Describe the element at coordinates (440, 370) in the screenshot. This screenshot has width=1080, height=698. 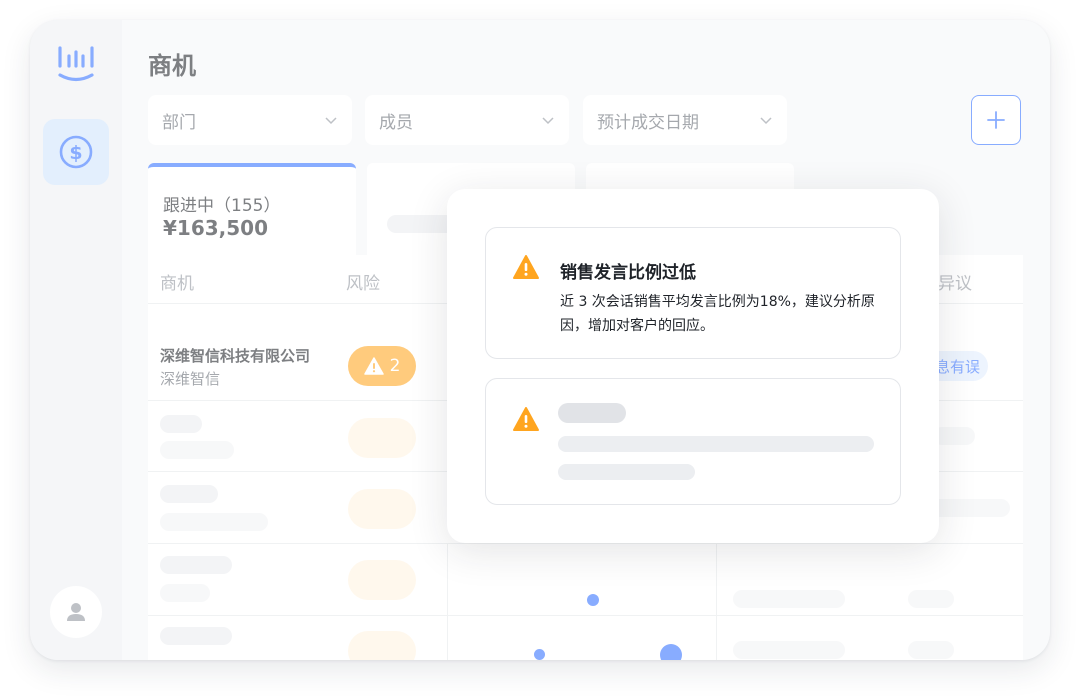
I see `popover-arrow` at that location.